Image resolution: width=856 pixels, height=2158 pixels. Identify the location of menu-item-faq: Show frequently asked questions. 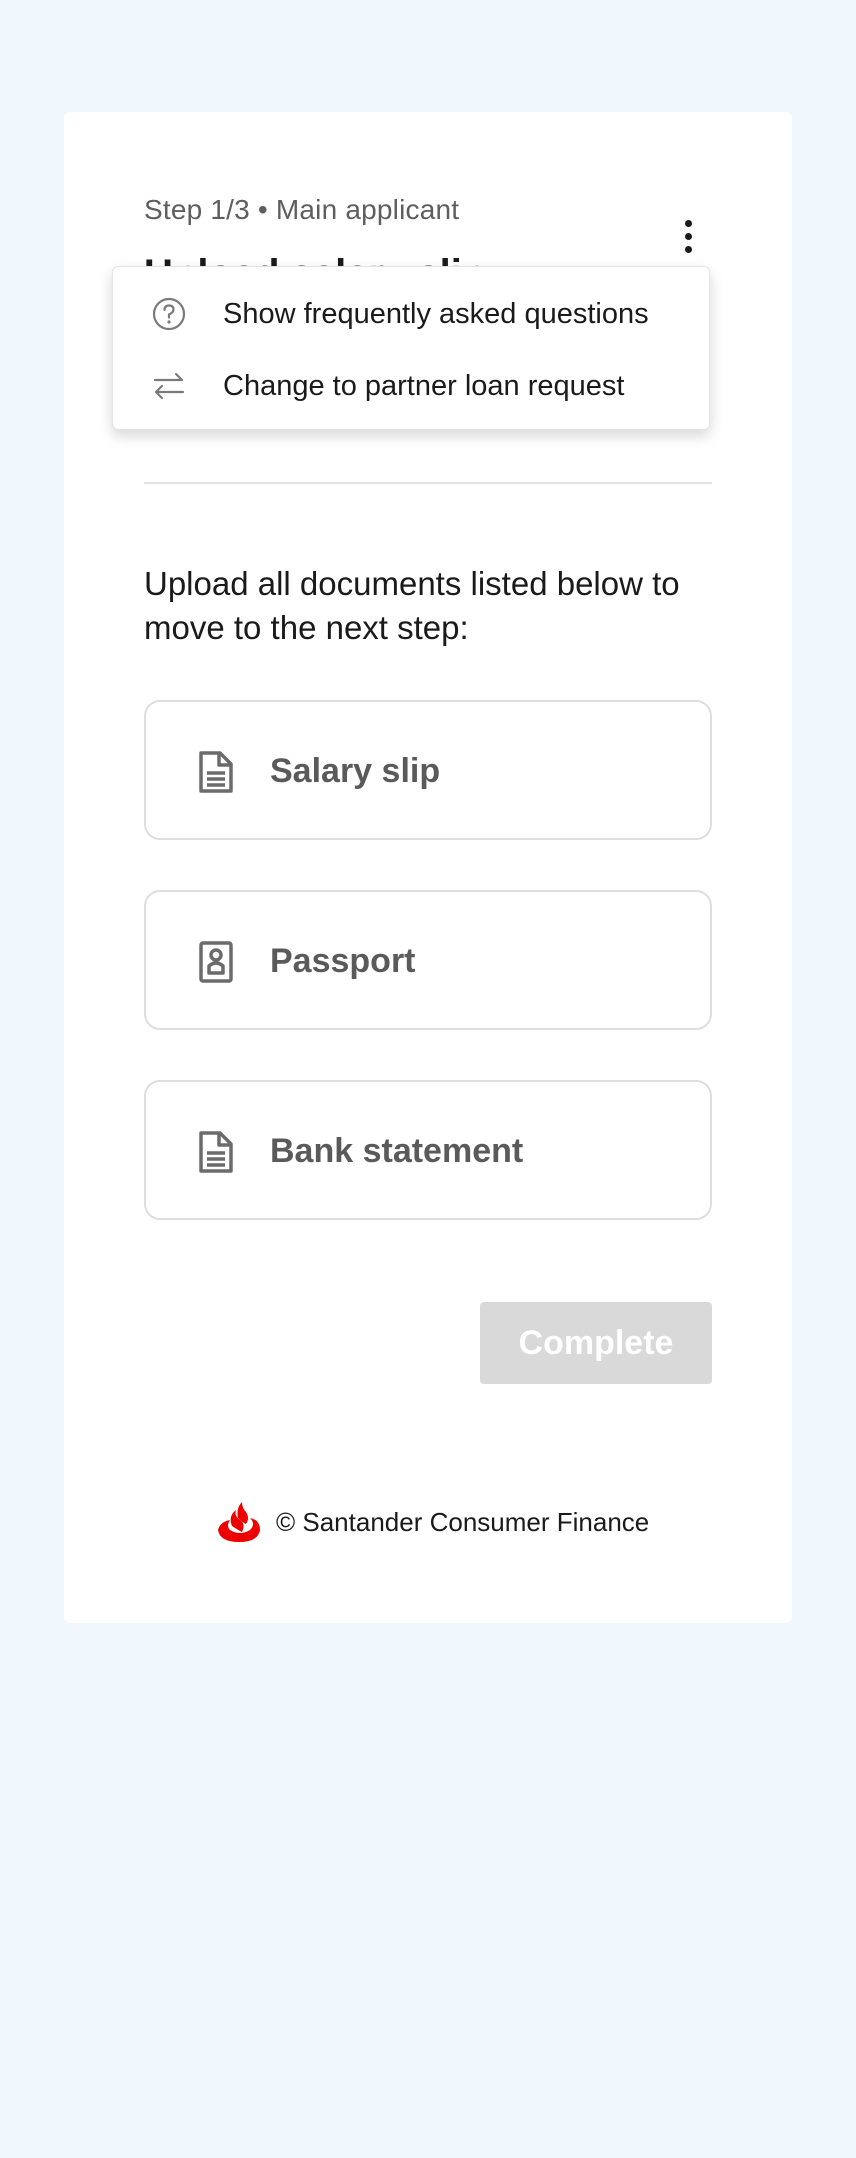
(412, 314).